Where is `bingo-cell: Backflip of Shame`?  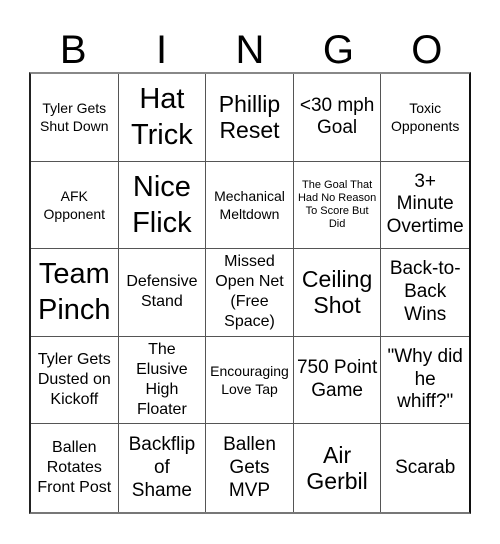 bingo-cell: Backflip of Shame is located at coordinates (163, 468).